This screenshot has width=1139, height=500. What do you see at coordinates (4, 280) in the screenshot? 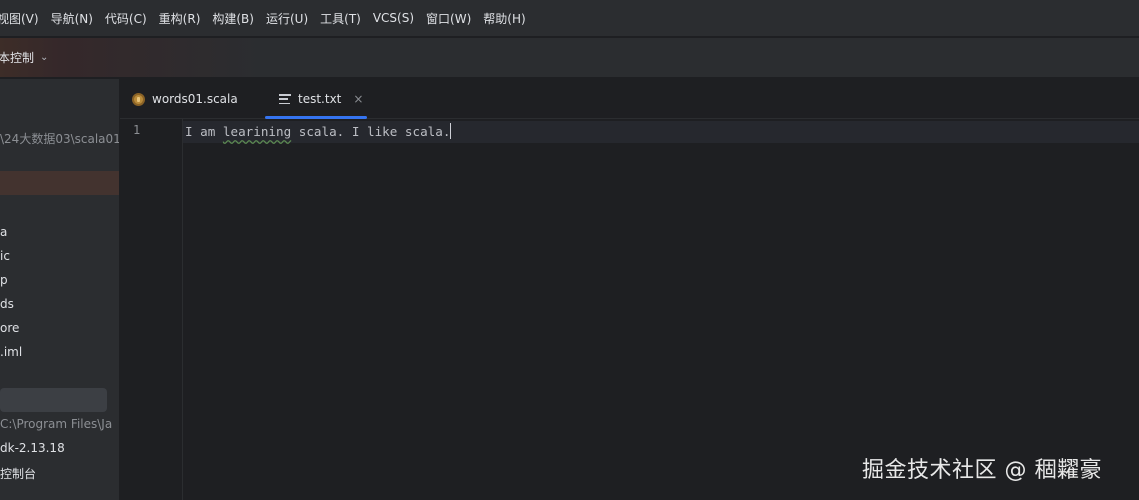
I see `tree-item: p` at bounding box center [4, 280].